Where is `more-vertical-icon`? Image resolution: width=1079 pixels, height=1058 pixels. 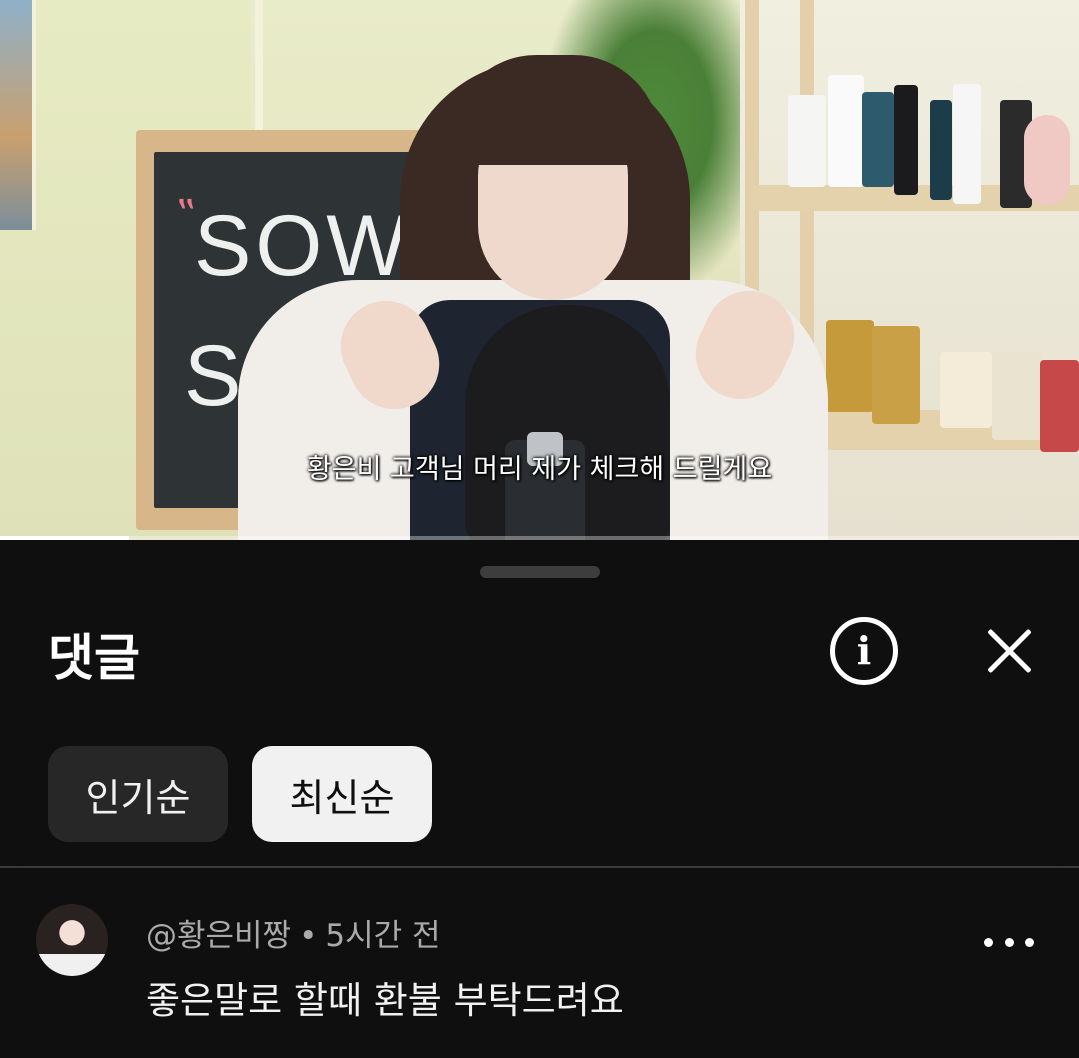 more-vertical-icon is located at coordinates (1009, 942).